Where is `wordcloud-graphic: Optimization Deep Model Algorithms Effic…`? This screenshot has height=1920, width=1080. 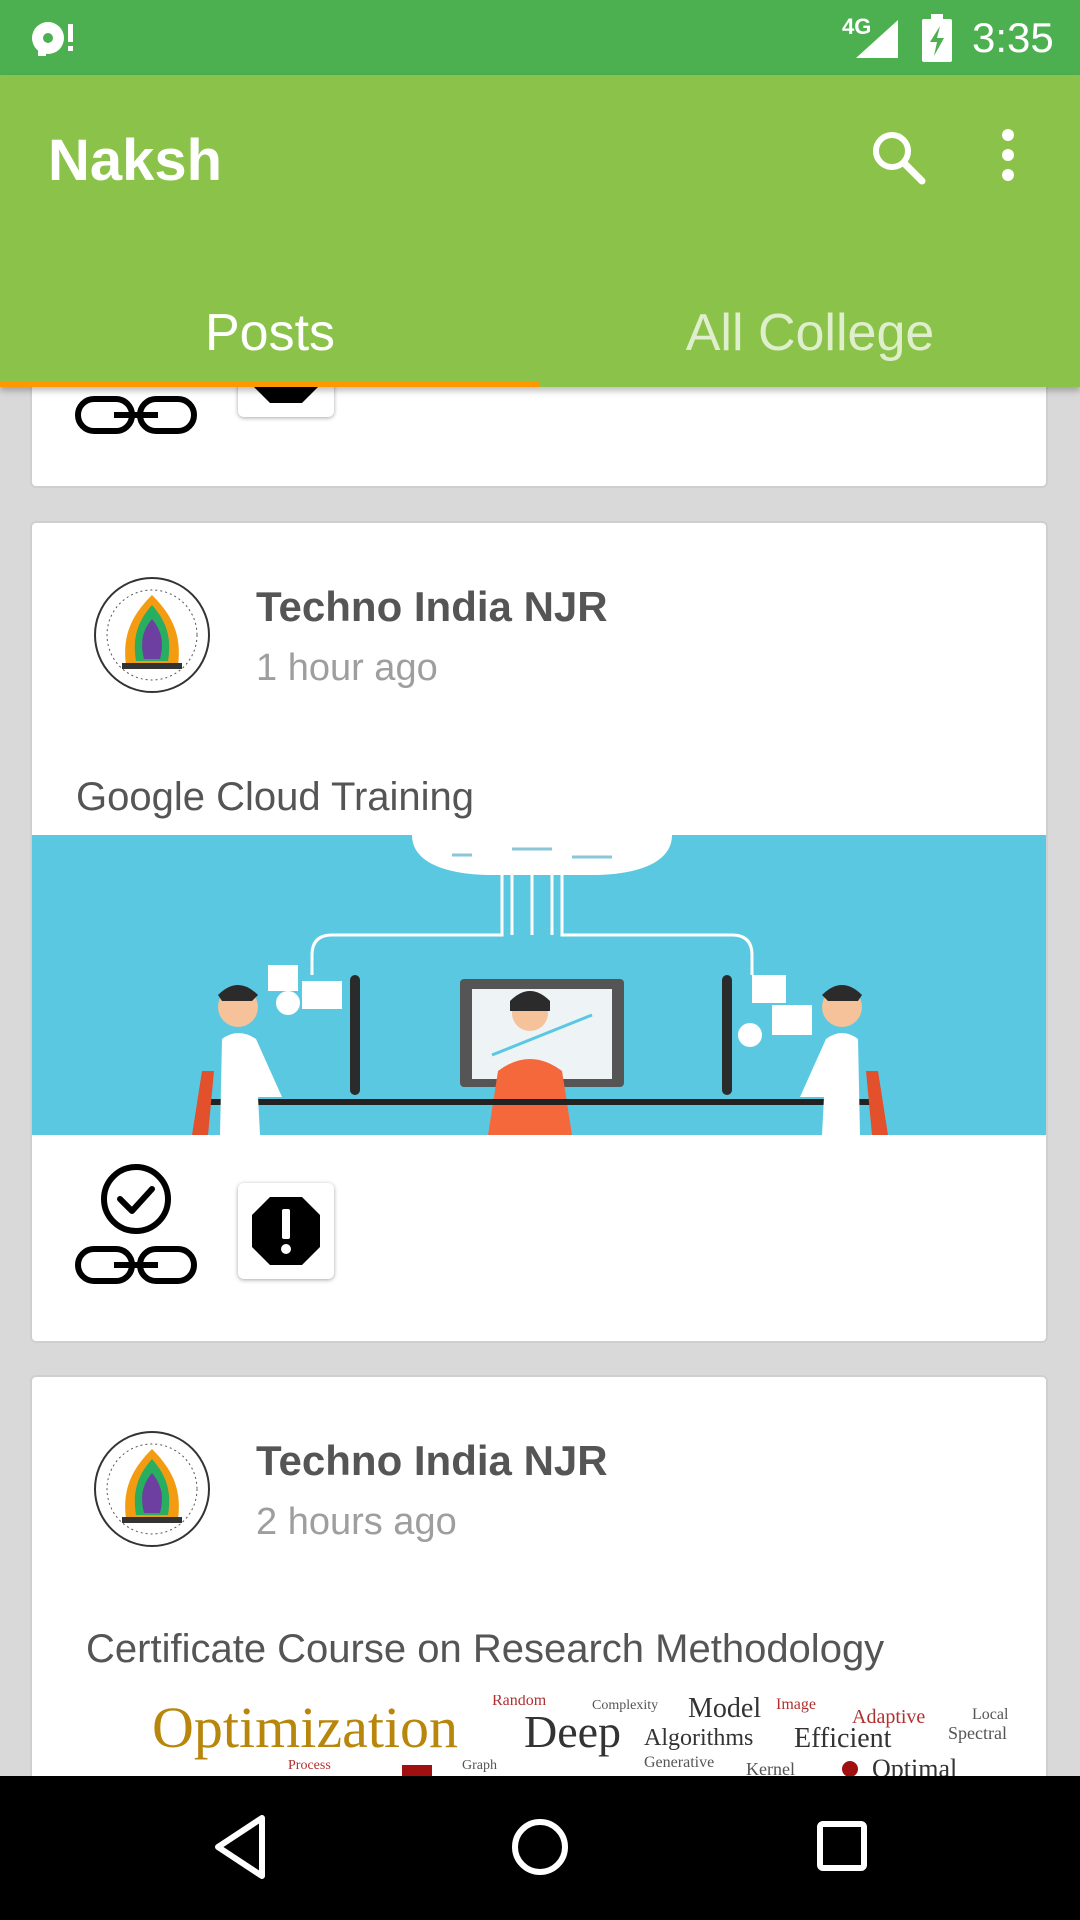 wordcloud-graphic: Optimization Deep Model Algorithms Effic… is located at coordinates (580, 1735).